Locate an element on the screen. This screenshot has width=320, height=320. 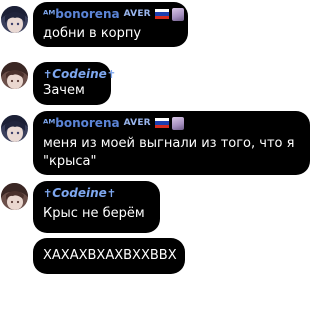
message-text: Крыс не берём is located at coordinates (94, 213).